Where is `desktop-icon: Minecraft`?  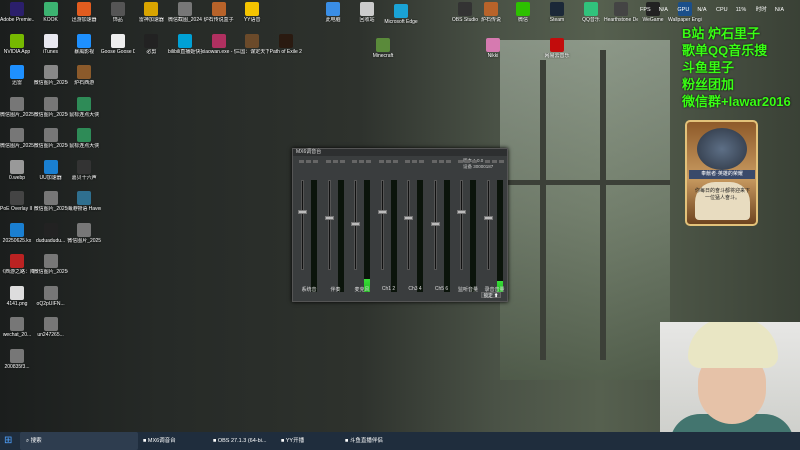 desktop-icon: Minecraft is located at coordinates (383, 48).